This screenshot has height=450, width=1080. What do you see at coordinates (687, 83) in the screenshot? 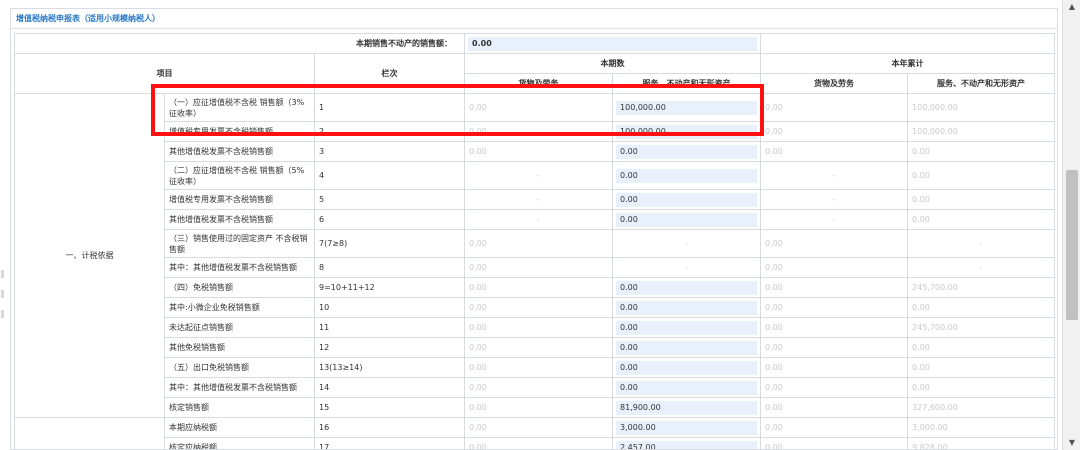
I see `header-current-services: 服务、不动产和无形资产` at bounding box center [687, 83].